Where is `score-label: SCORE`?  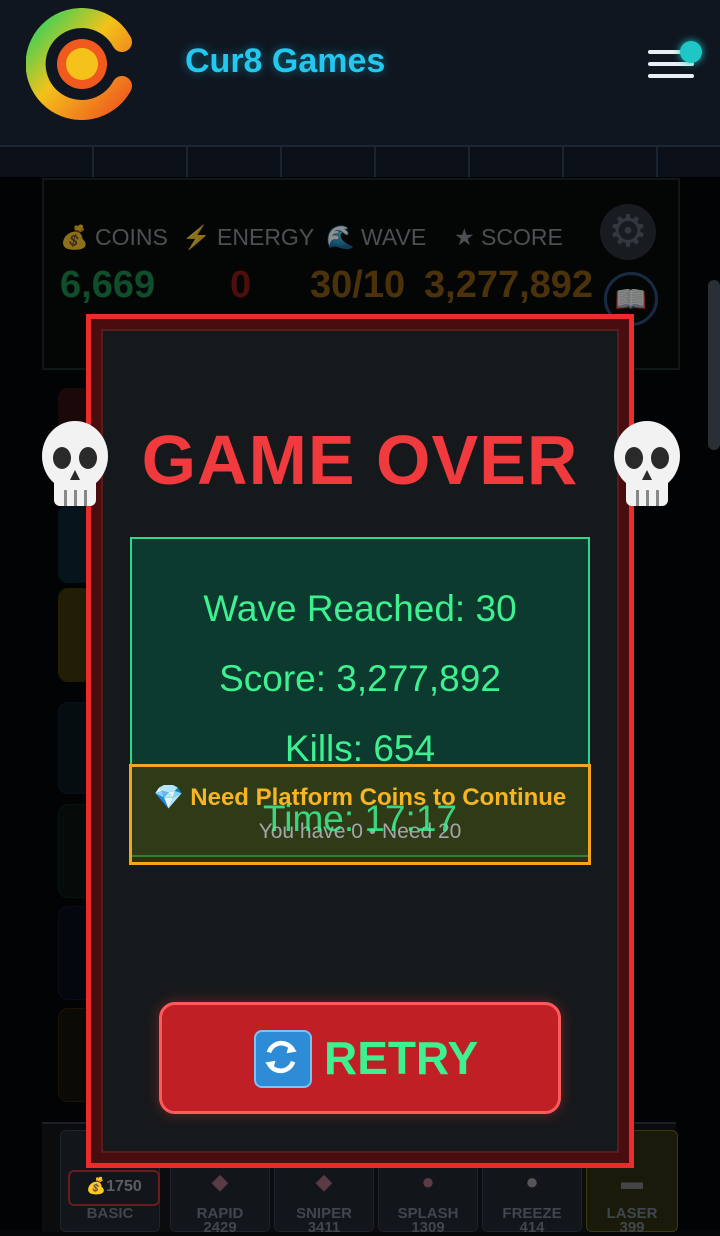
score-label: SCORE is located at coordinates (522, 237).